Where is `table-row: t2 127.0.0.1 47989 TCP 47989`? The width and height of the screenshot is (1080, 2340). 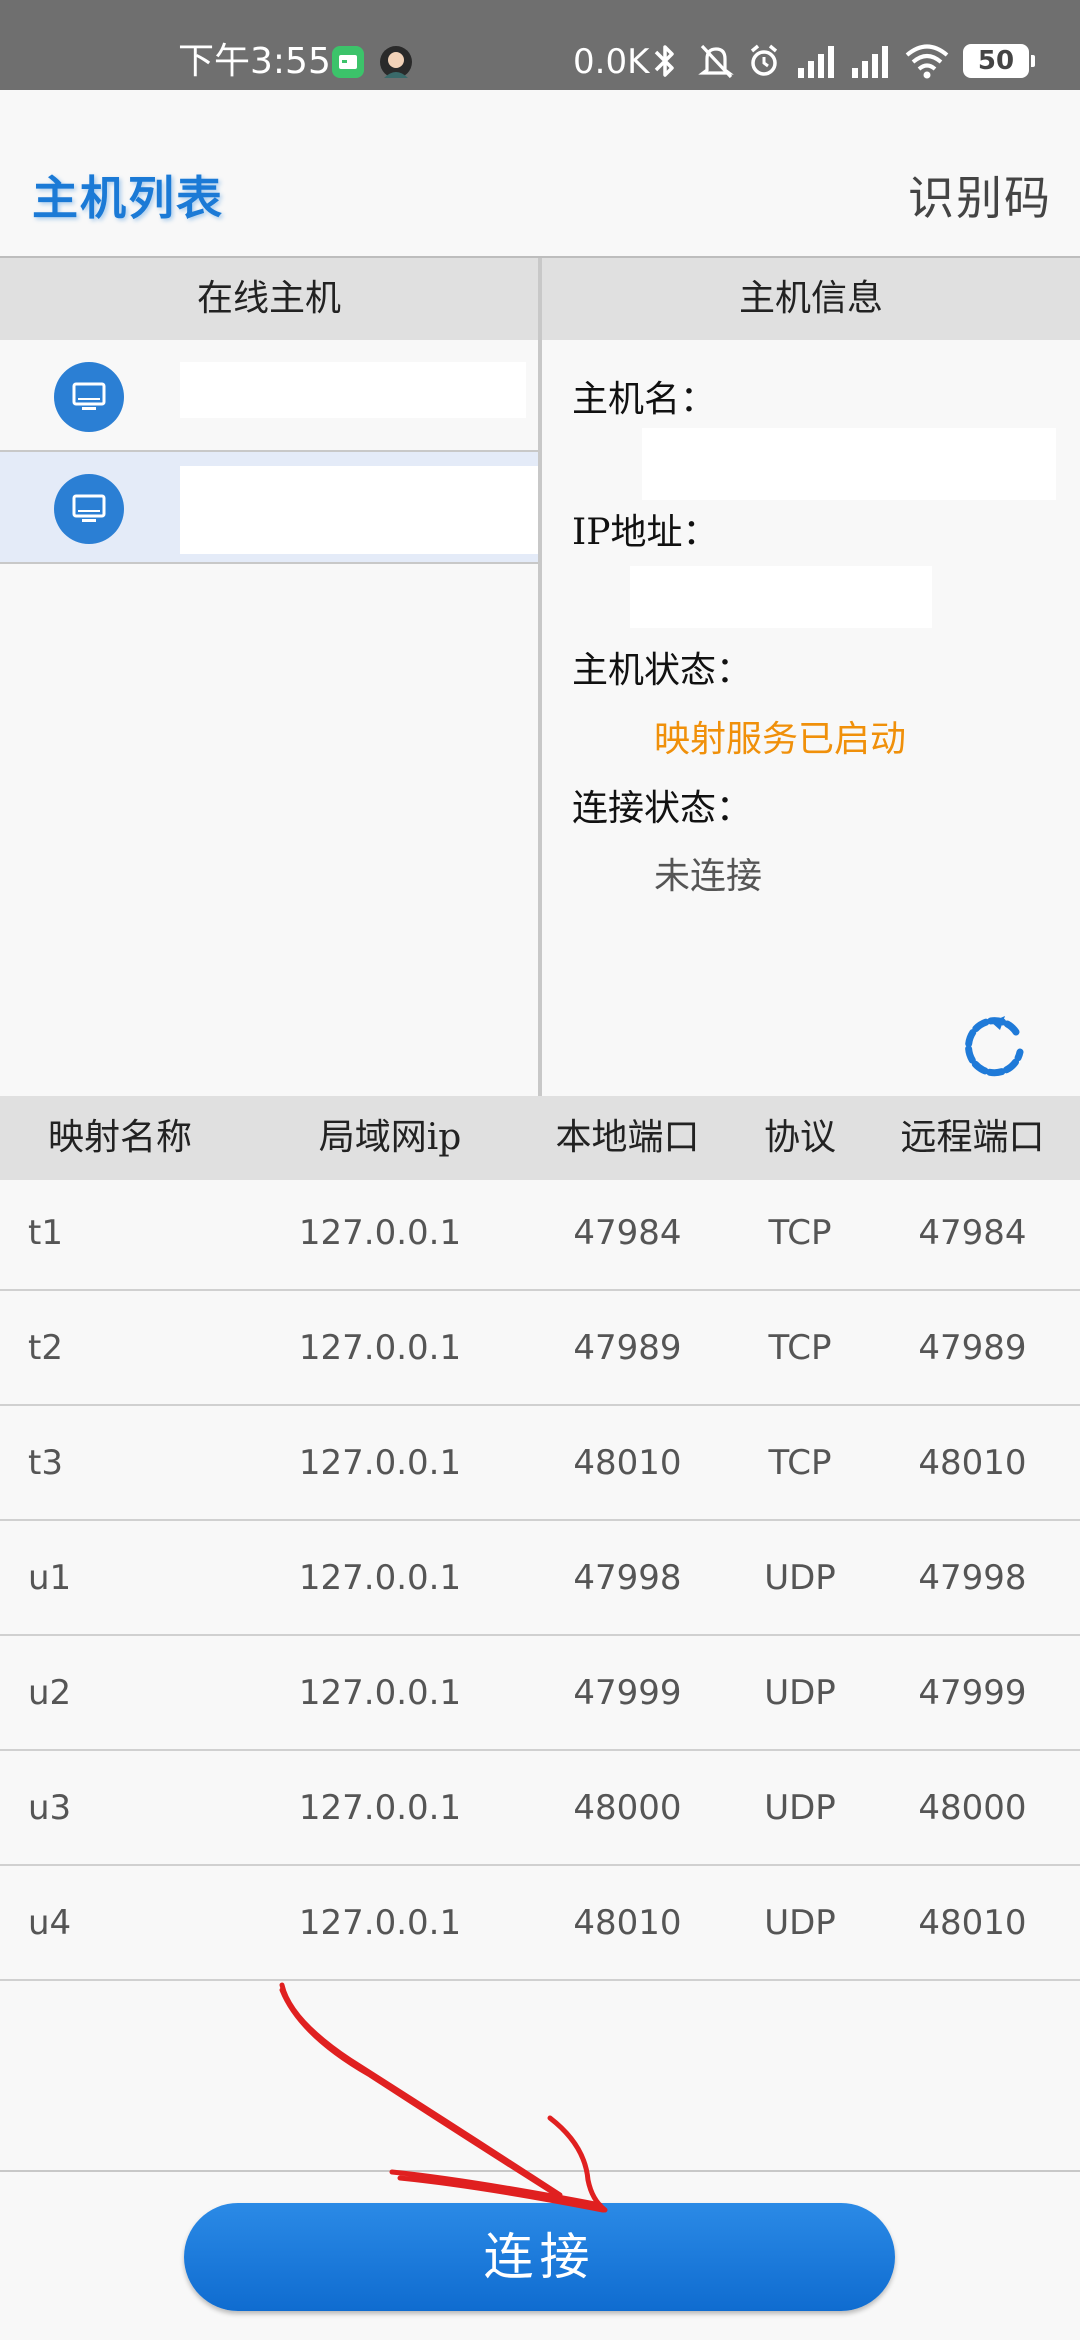
table-row: t2 127.0.0.1 47989 TCP 47989 is located at coordinates (540, 1349).